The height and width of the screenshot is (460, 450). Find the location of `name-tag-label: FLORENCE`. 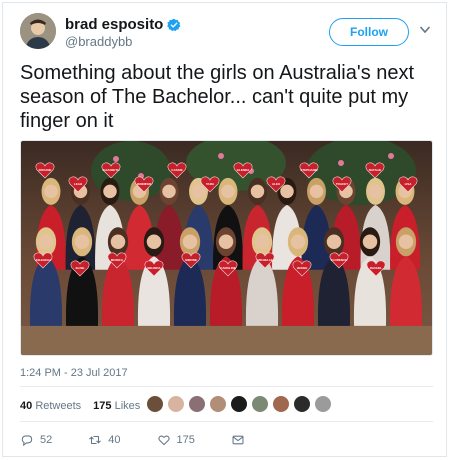

name-tag-label: FLORENCE is located at coordinates (339, 260).